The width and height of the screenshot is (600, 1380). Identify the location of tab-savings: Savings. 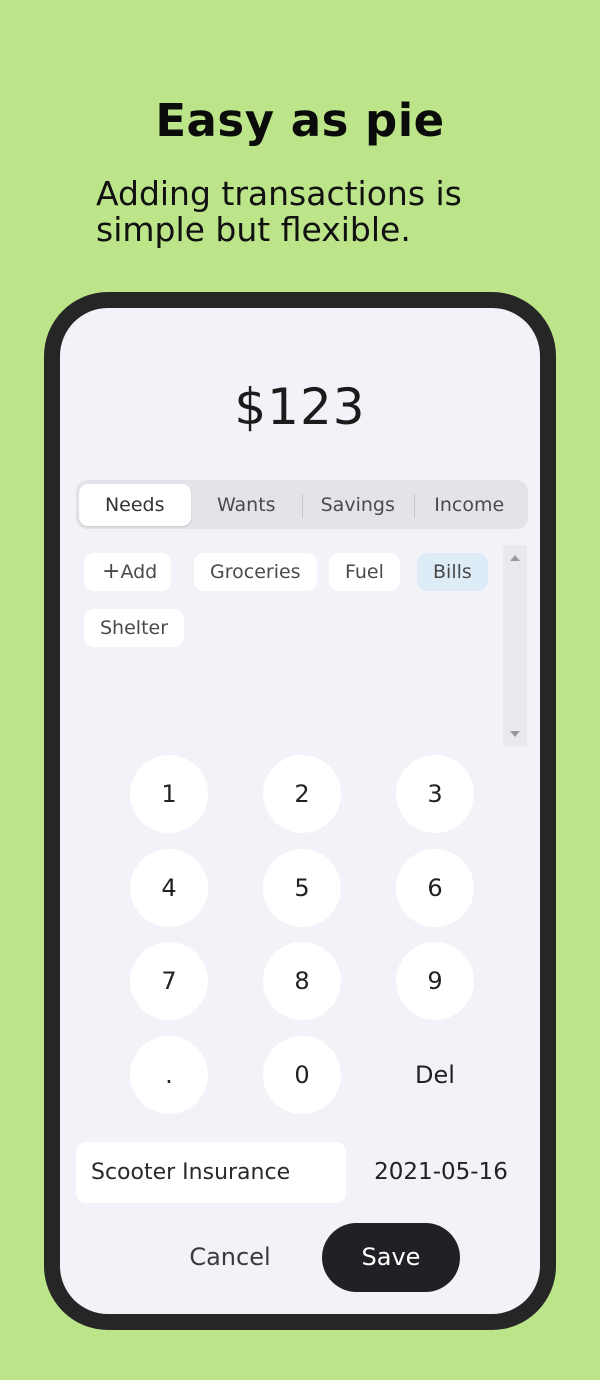
(358, 505).